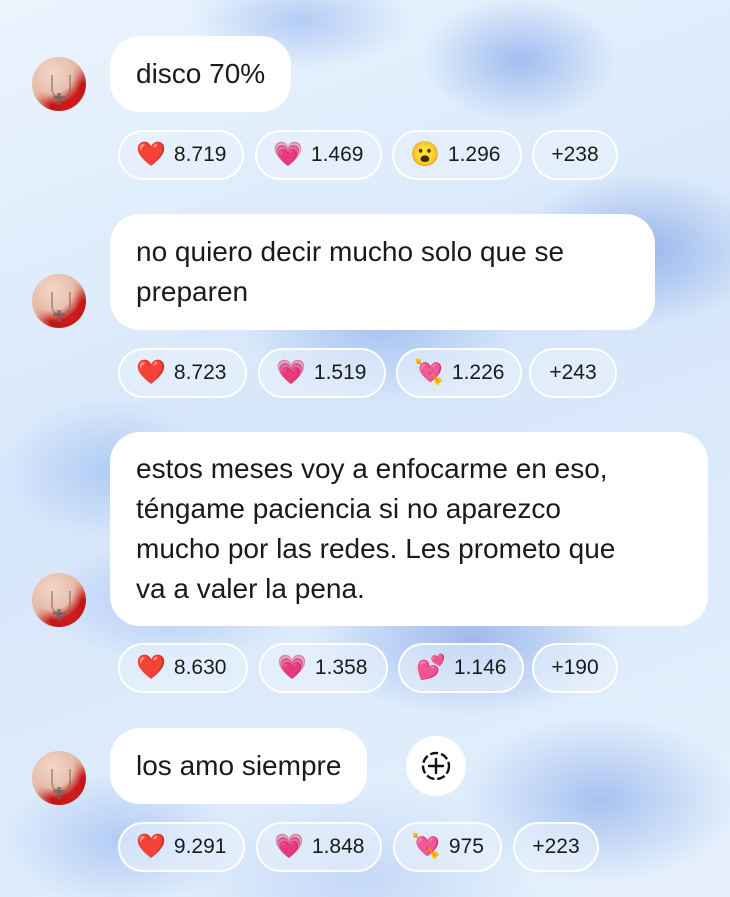  Describe the element at coordinates (250, 588) in the screenshot. I see `message-text-line: va a valer la pena.` at that location.